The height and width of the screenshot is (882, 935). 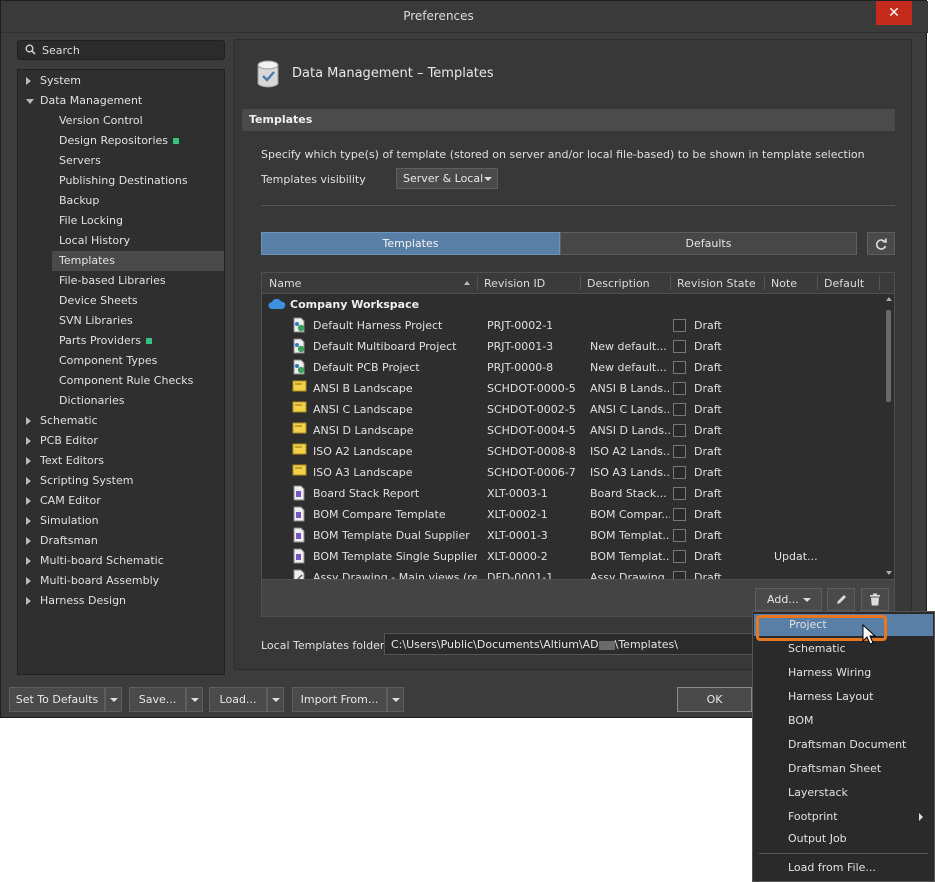 What do you see at coordinates (395, 699) in the screenshot?
I see `import-dropdown` at bounding box center [395, 699].